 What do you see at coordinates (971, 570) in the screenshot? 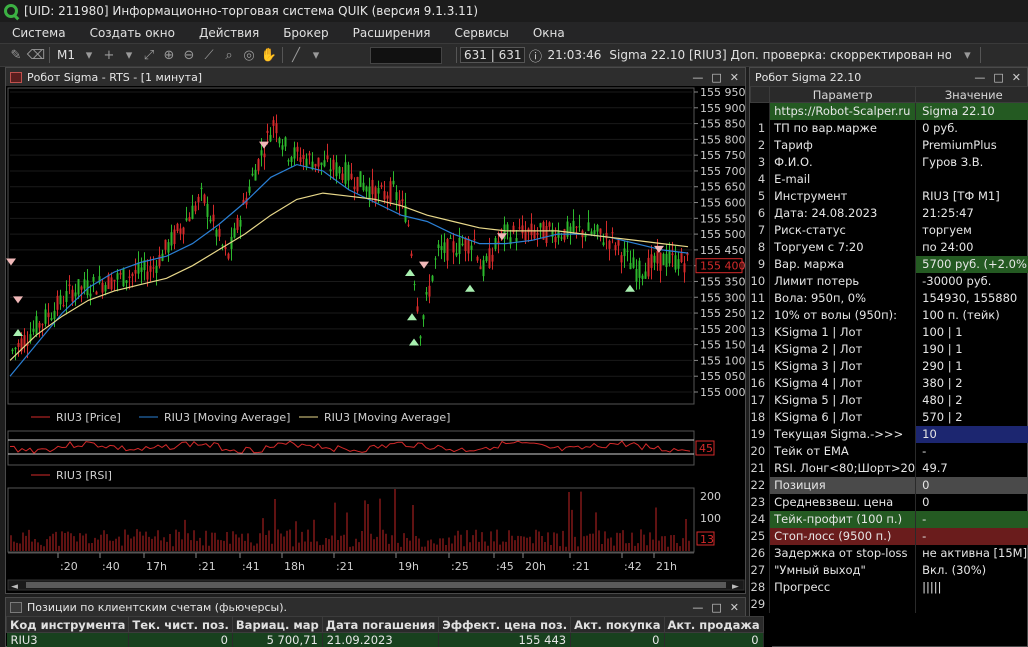
I see `robot-row-value: Вкл. (30%)` at bounding box center [971, 570].